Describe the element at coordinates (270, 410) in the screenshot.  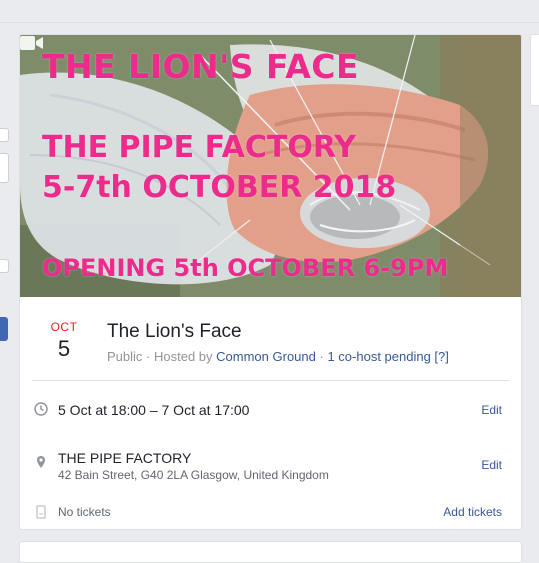
I see `event-time-row: 5 Oct at 18:00 – 7 Oct at 17:00 Edit` at that location.